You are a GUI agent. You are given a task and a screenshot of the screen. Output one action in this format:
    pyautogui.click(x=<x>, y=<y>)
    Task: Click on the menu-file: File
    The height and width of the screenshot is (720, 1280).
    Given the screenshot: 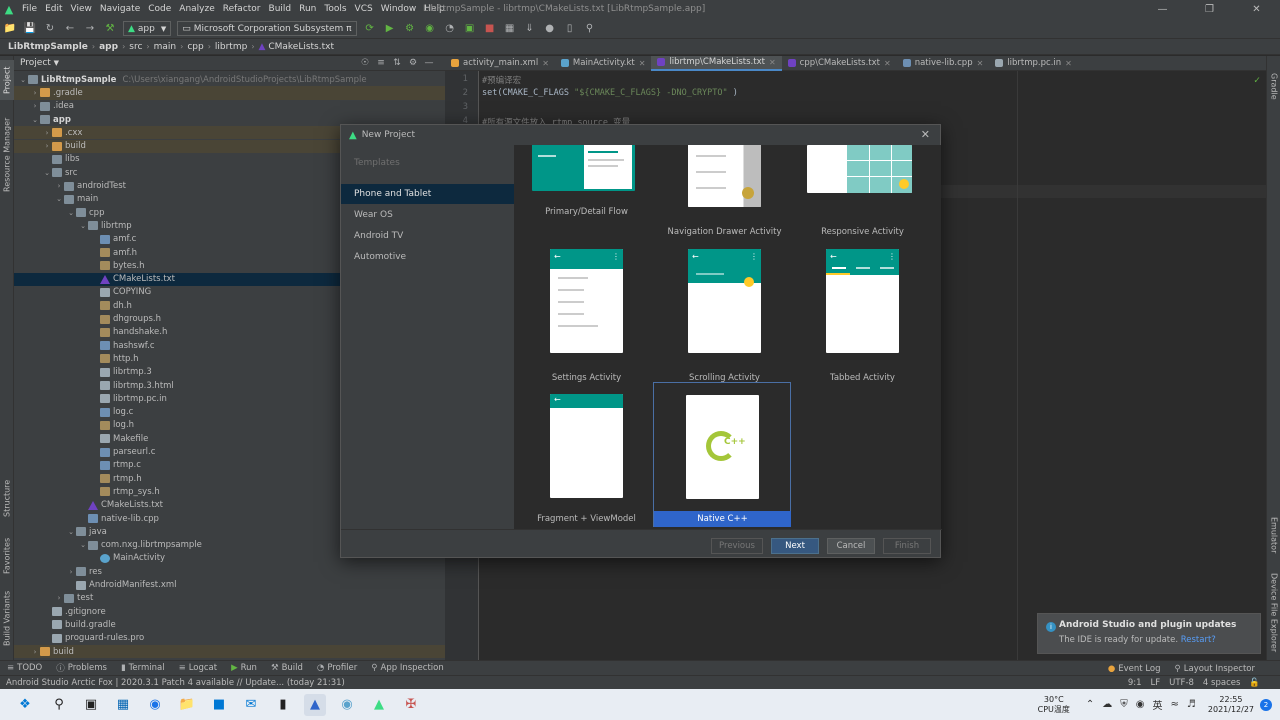 What is the action you would take?
    pyautogui.click(x=29, y=9)
    